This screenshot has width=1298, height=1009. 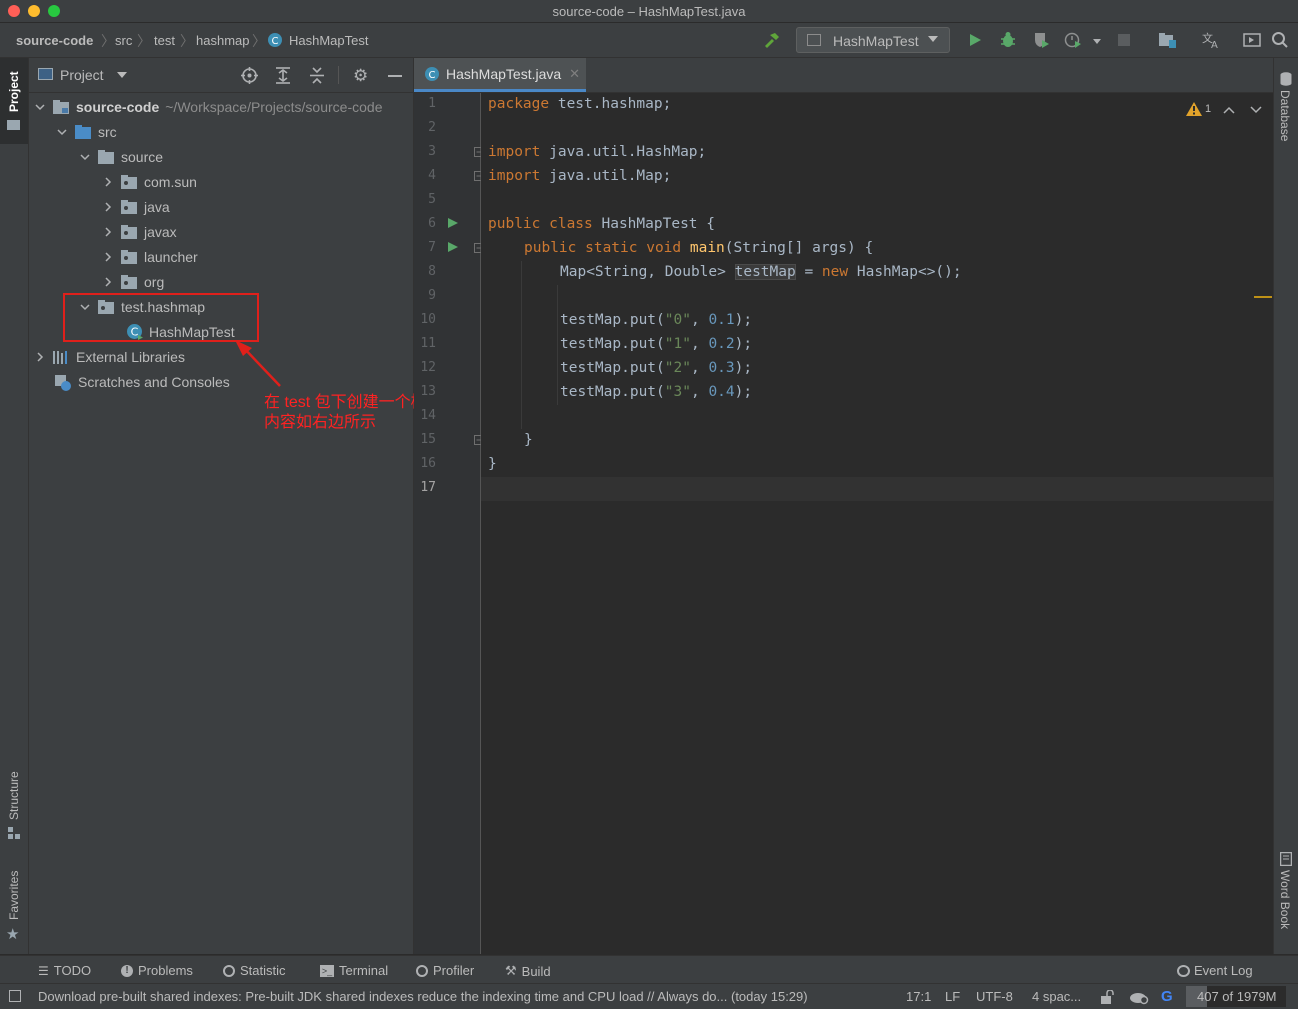 What do you see at coordinates (975, 40) in the screenshot?
I see `run-icon` at bounding box center [975, 40].